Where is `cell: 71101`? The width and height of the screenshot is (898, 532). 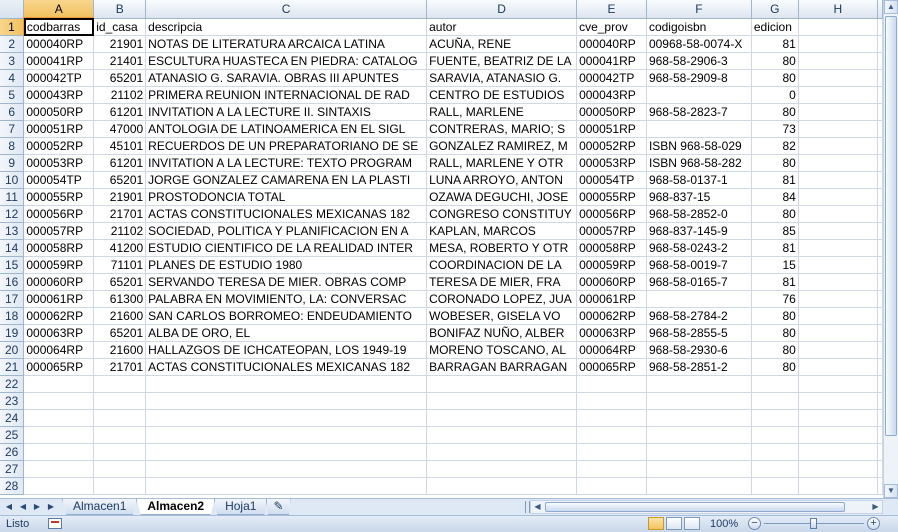
cell: 71101 is located at coordinates (120, 265).